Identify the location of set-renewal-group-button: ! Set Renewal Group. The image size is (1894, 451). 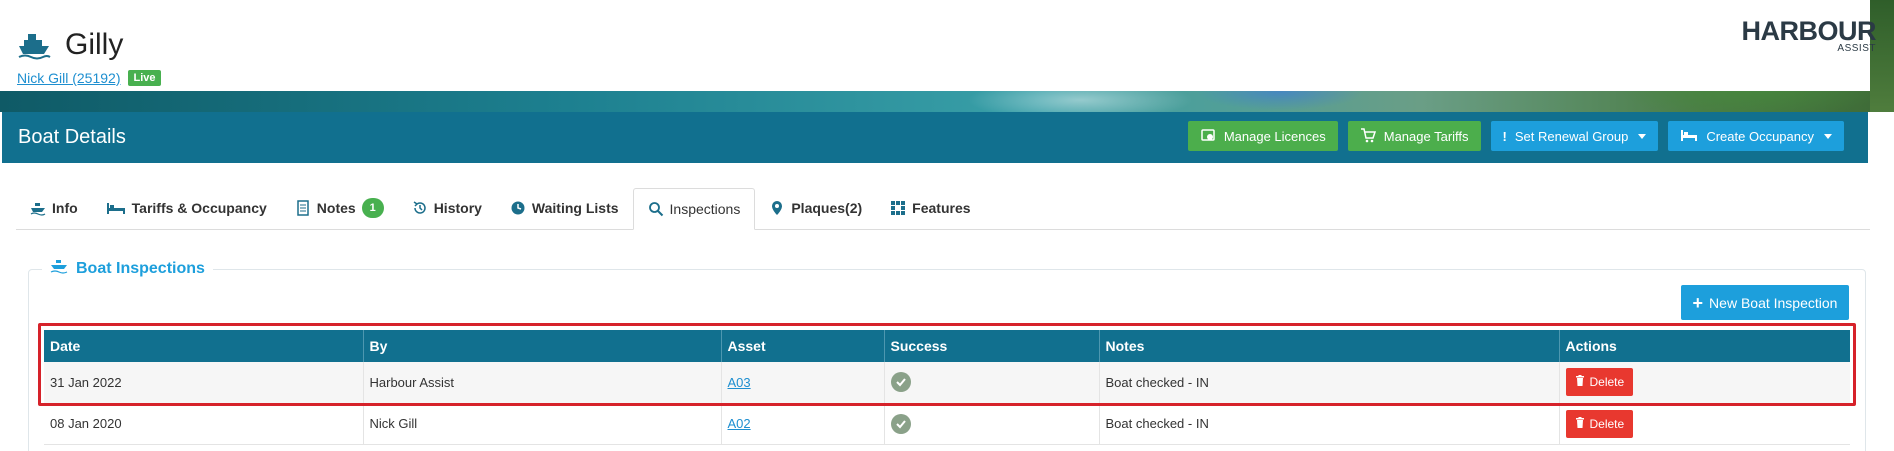
(1574, 136).